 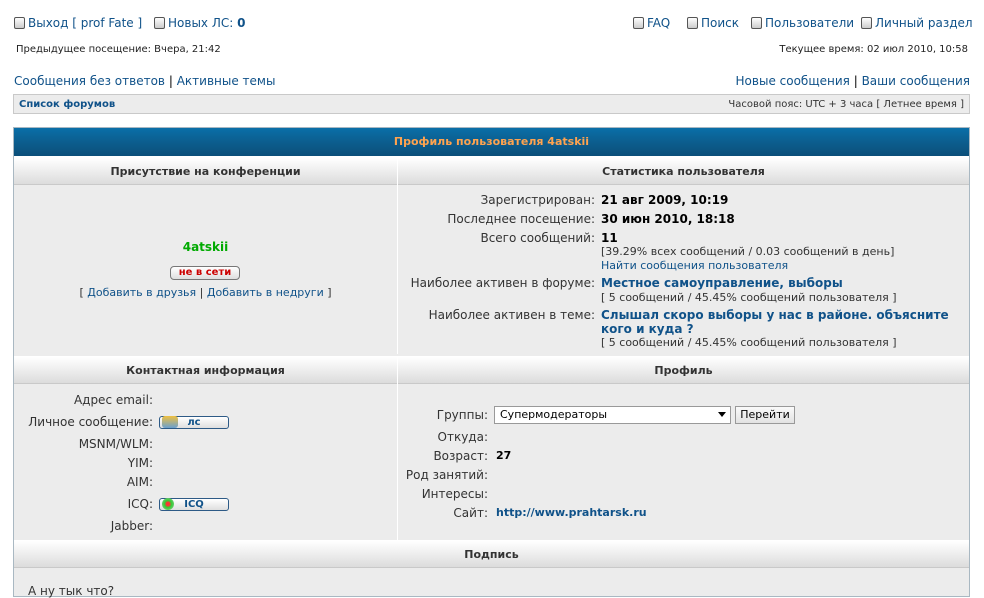 I want to click on members-link: Пользователи, so click(x=802, y=23).